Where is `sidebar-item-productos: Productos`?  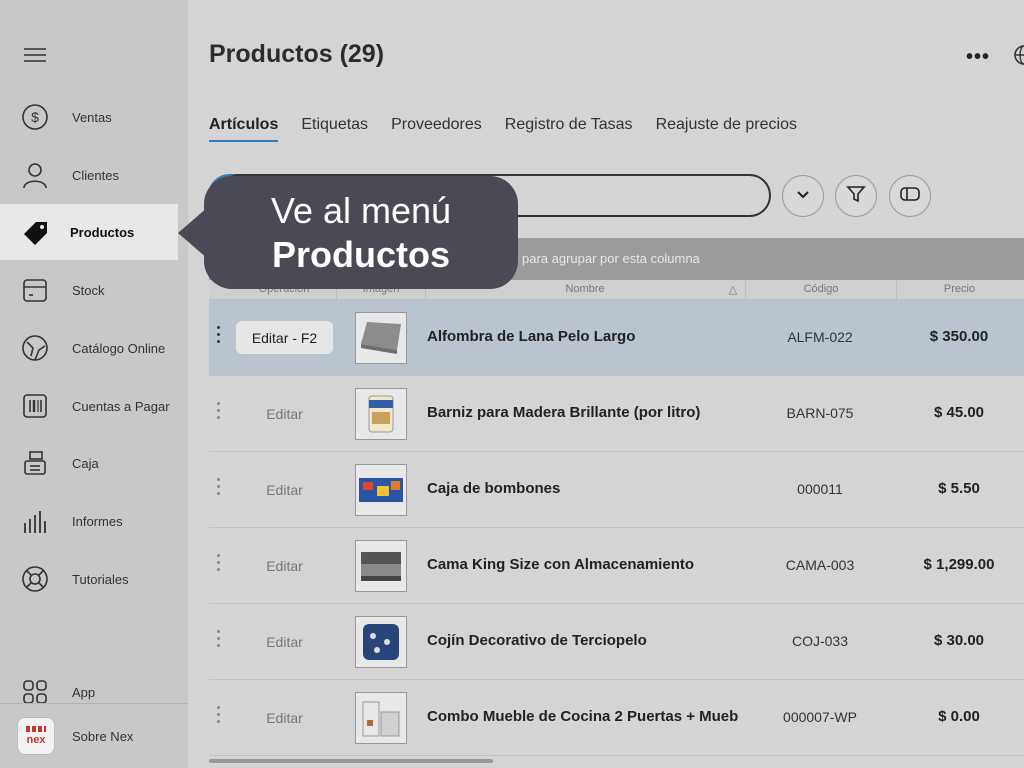
sidebar-item-productos: Productos is located at coordinates (89, 232).